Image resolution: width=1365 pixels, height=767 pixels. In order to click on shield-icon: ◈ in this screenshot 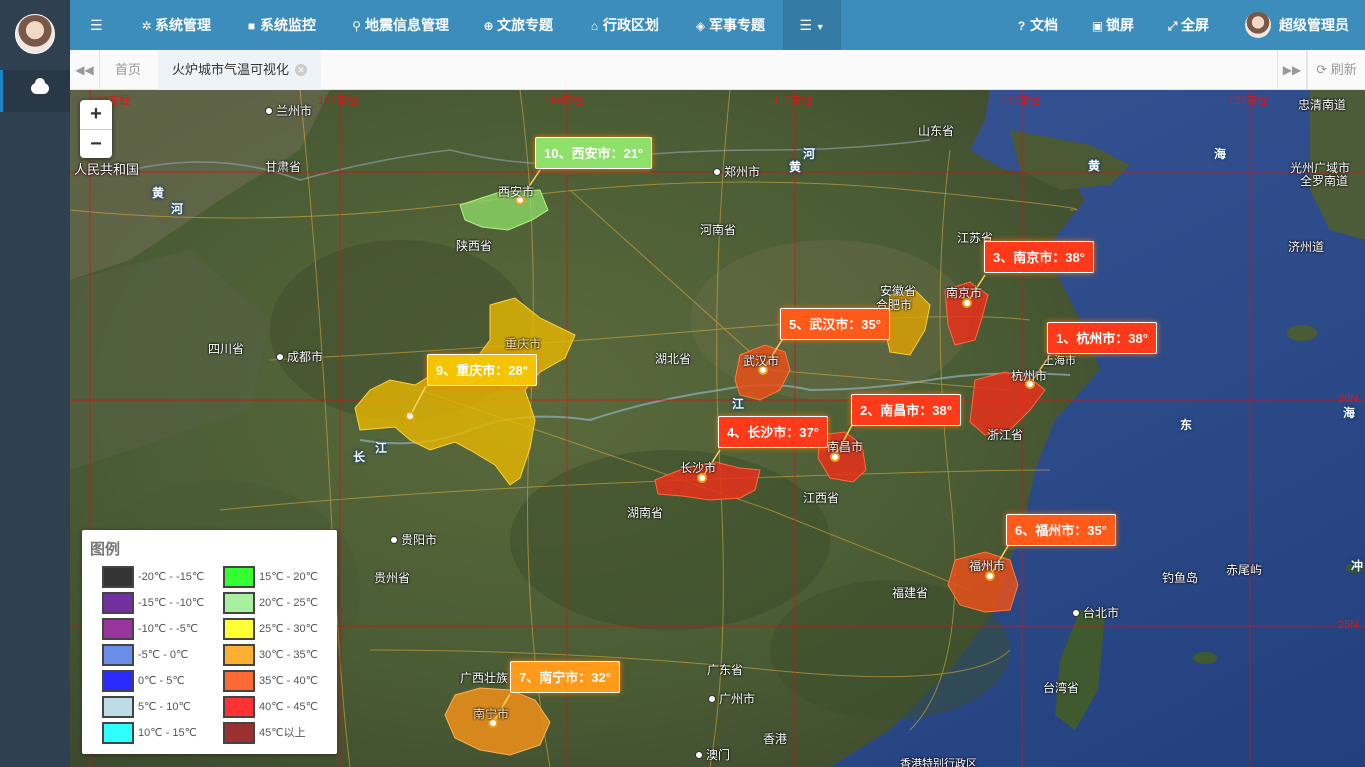, I will do `click(700, 26)`.